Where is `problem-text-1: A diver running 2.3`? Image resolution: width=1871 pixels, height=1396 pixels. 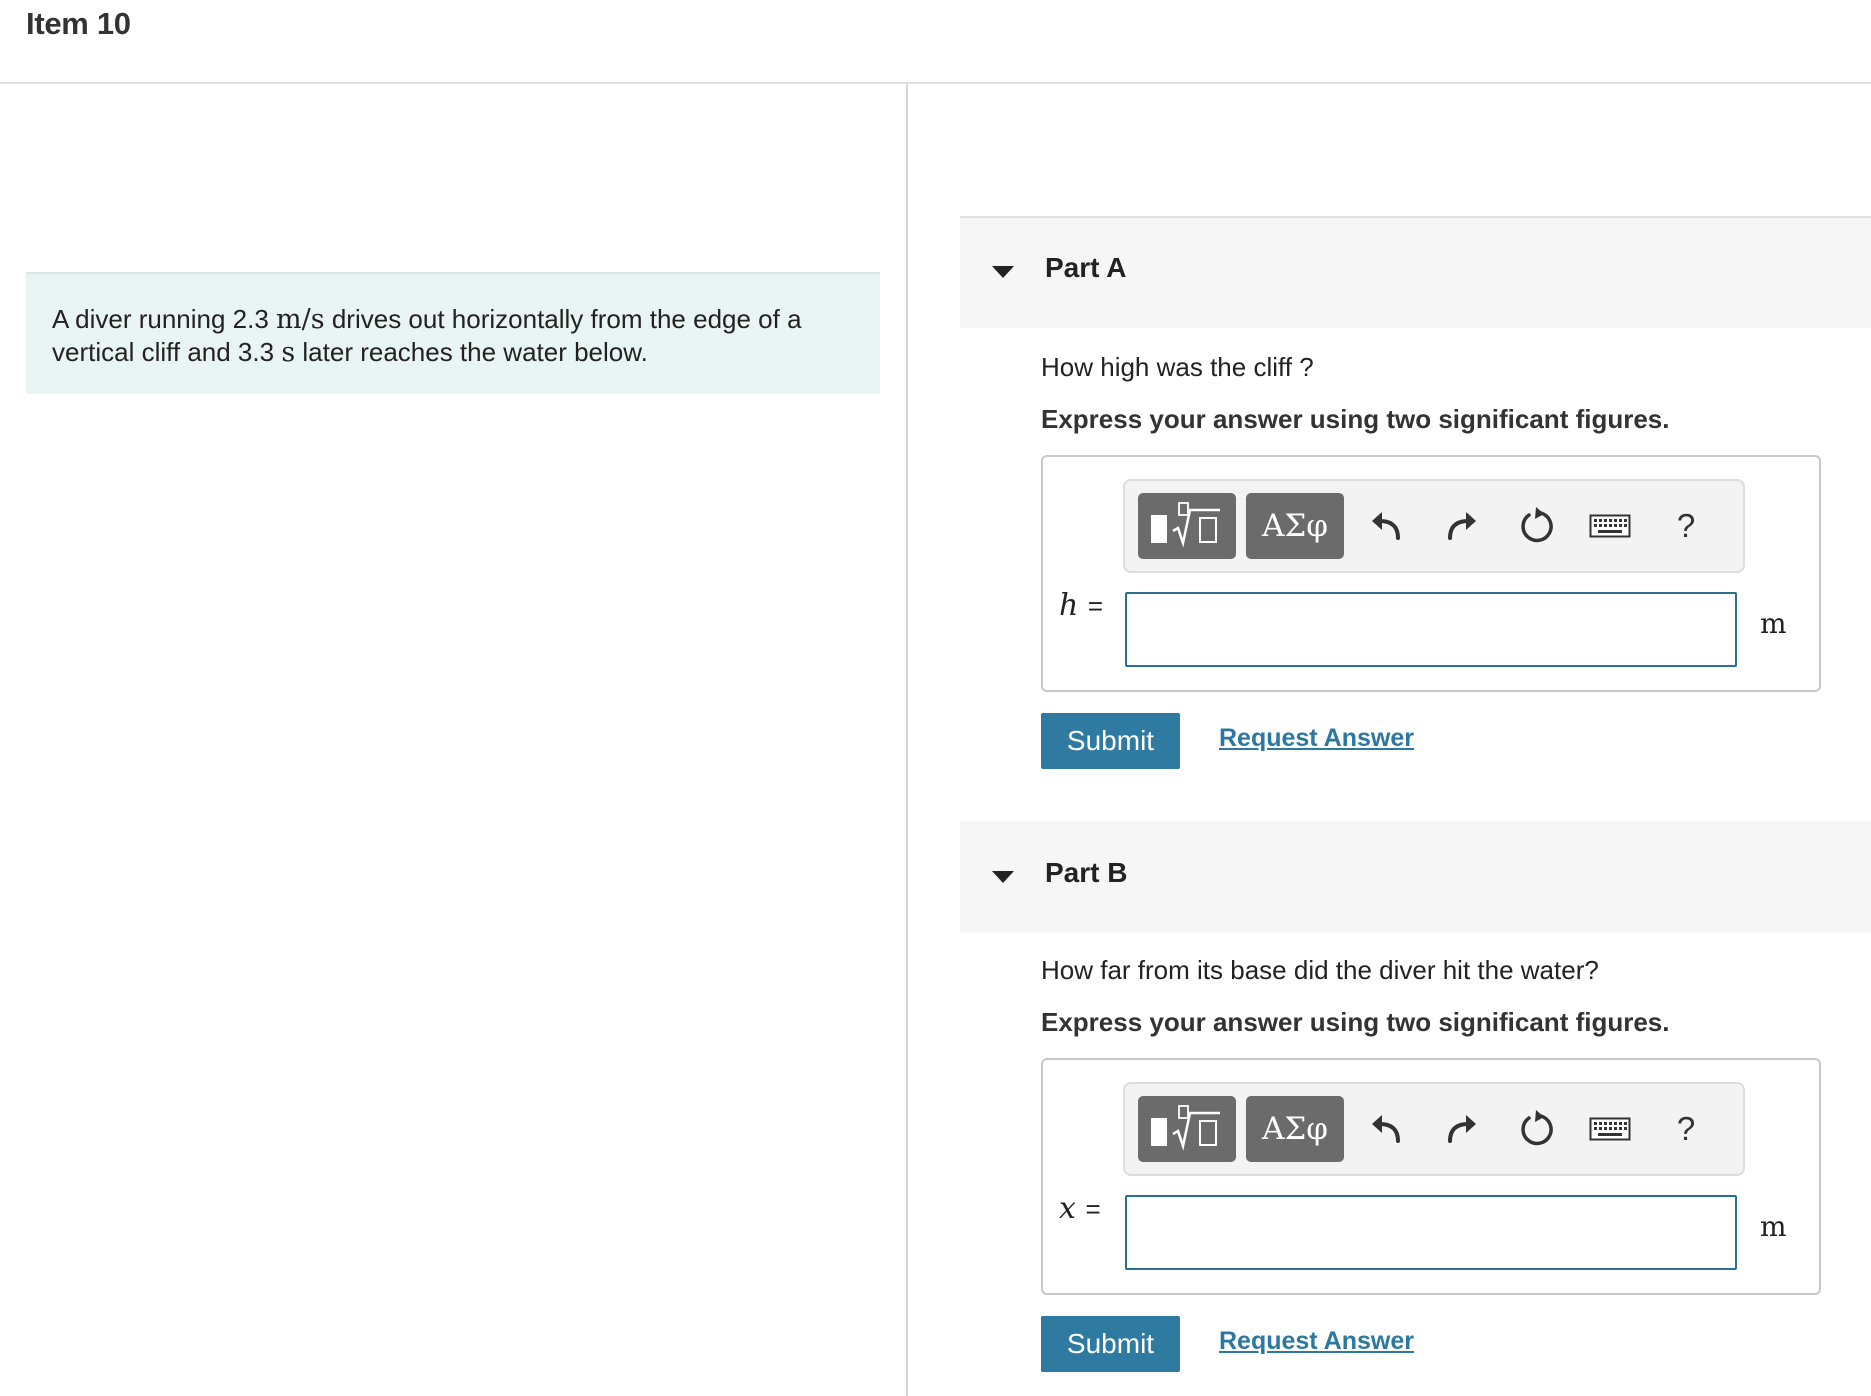 problem-text-1: A diver running 2.3 is located at coordinates (164, 319).